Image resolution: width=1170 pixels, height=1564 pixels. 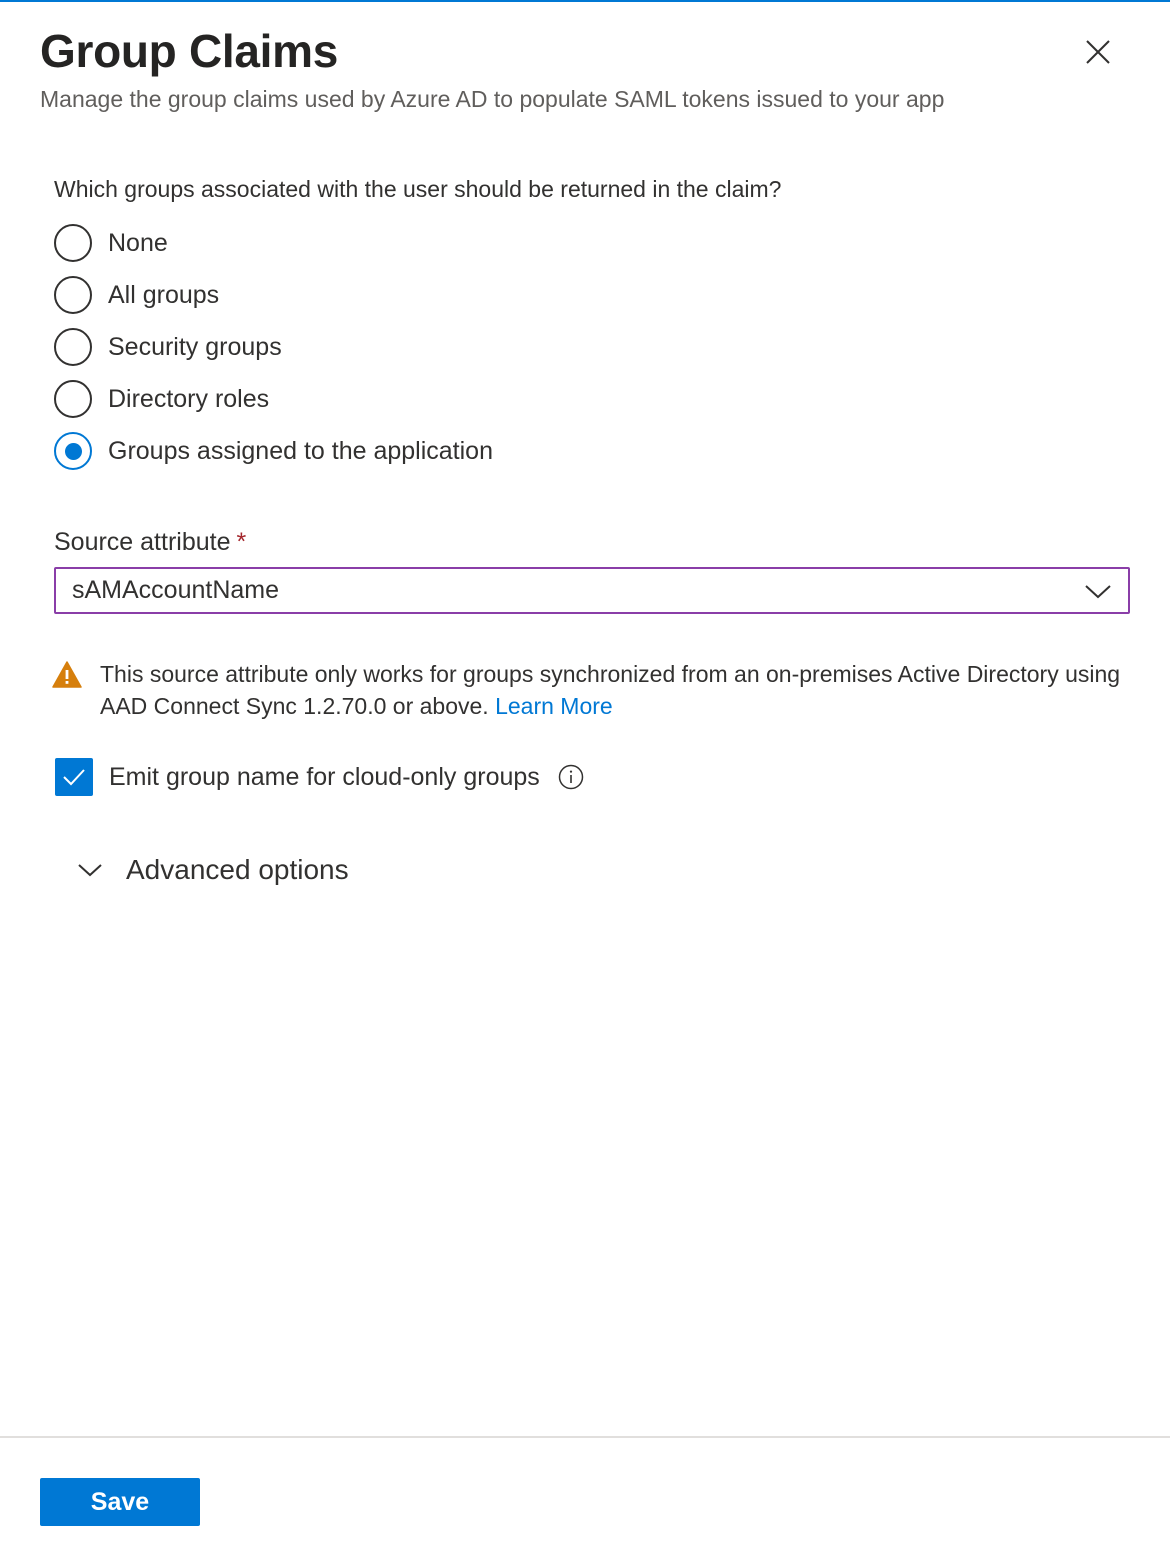 I want to click on radio-label: Directory roles, so click(x=189, y=398).